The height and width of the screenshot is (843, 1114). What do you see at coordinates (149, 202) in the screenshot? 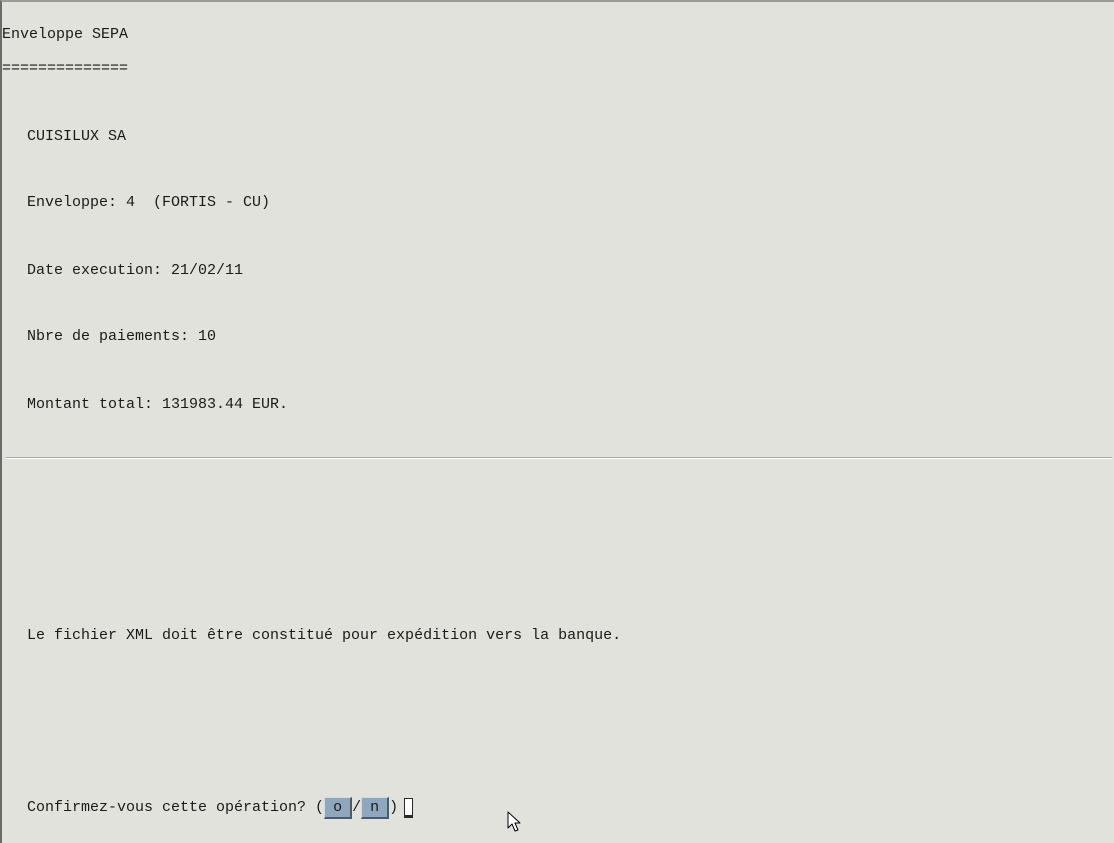
I see `envelope-info: Enveloppe: 4 (FORTIS - CU)` at bounding box center [149, 202].